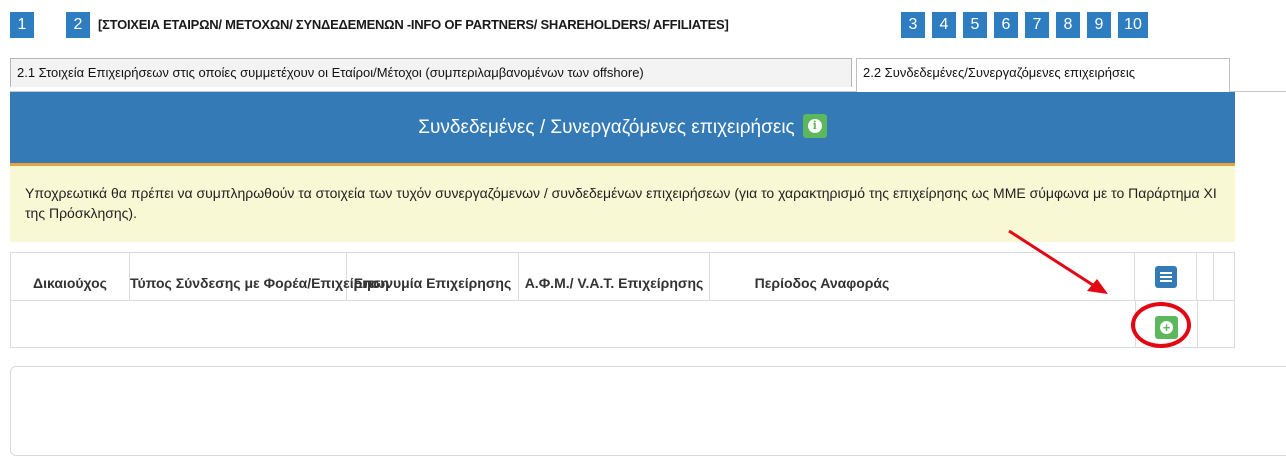 The width and height of the screenshot is (1286, 456). I want to click on step-tab-4: 4, so click(944, 25).